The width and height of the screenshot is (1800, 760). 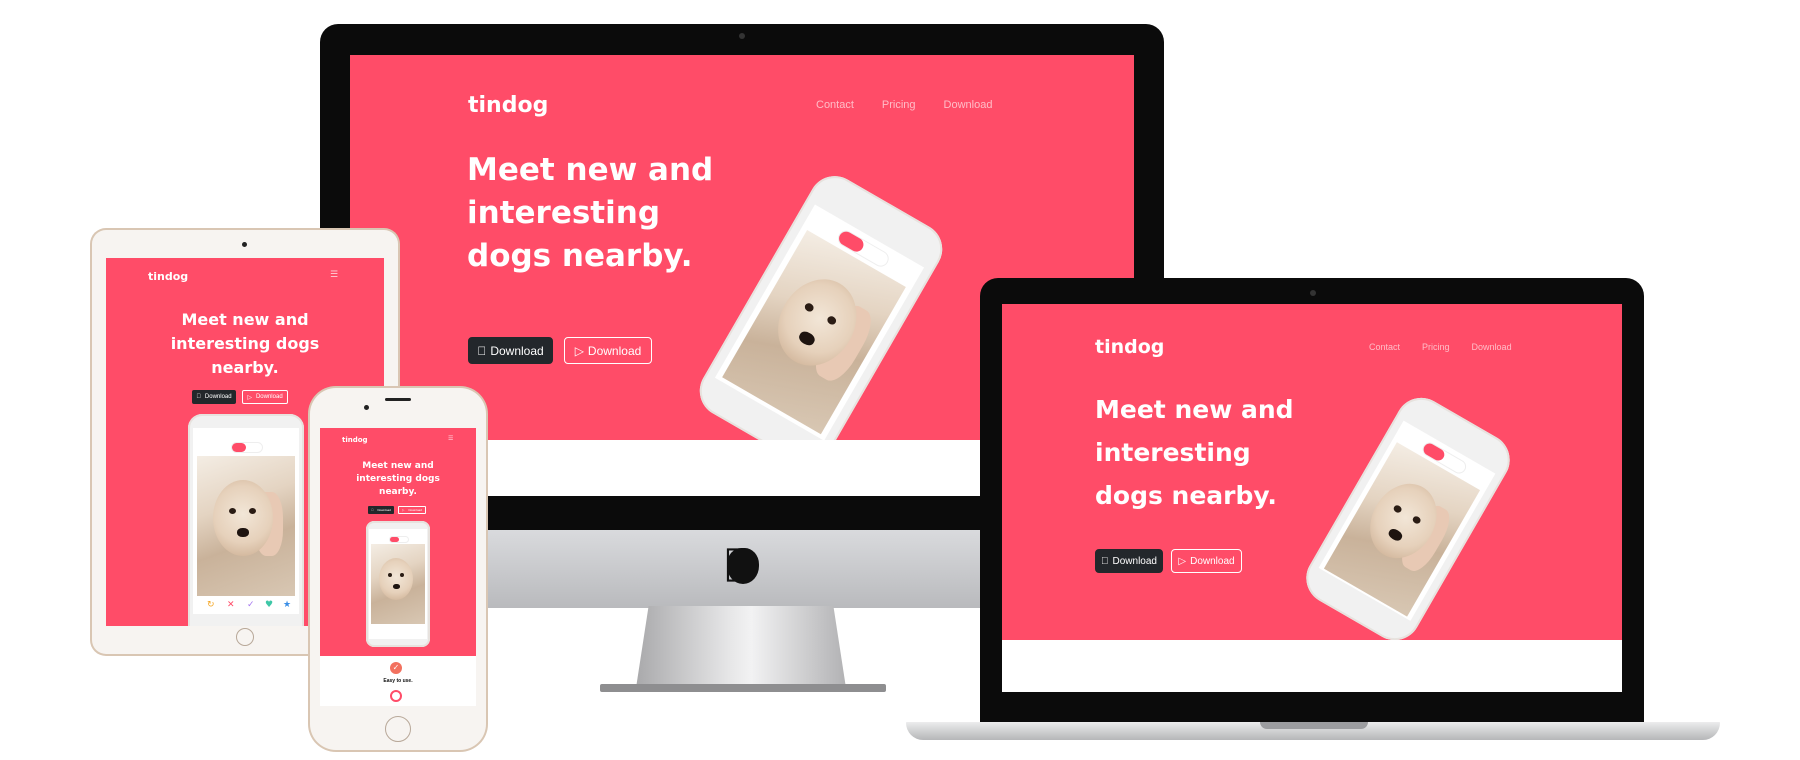 What do you see at coordinates (741, 647) in the screenshot?
I see `imac-stand` at bounding box center [741, 647].